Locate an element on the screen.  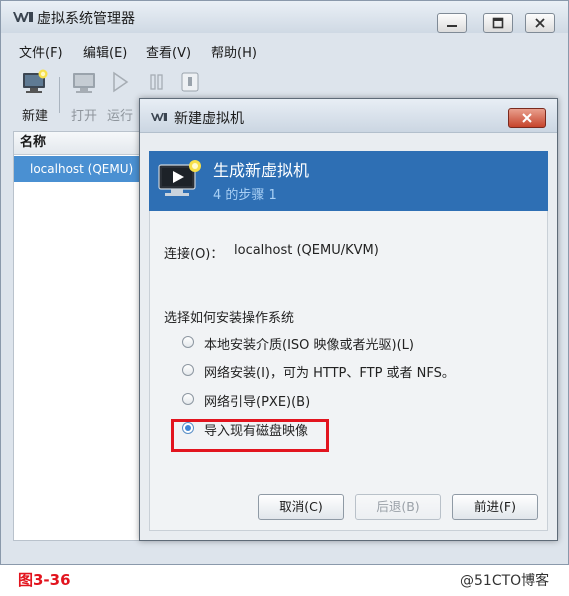
minimize-button is located at coordinates (452, 23).